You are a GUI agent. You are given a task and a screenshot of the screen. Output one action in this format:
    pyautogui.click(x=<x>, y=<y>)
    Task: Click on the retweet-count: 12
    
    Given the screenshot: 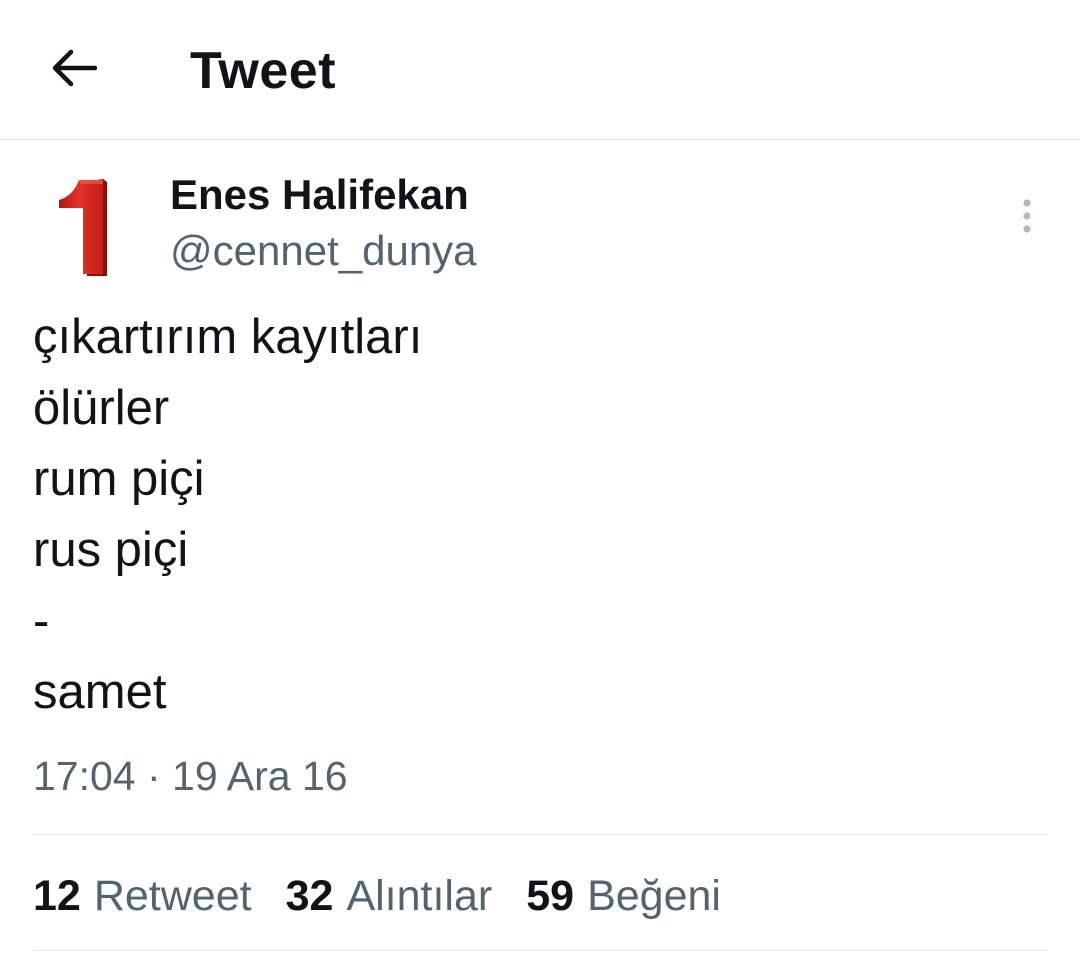 What is the action you would take?
    pyautogui.click(x=57, y=895)
    